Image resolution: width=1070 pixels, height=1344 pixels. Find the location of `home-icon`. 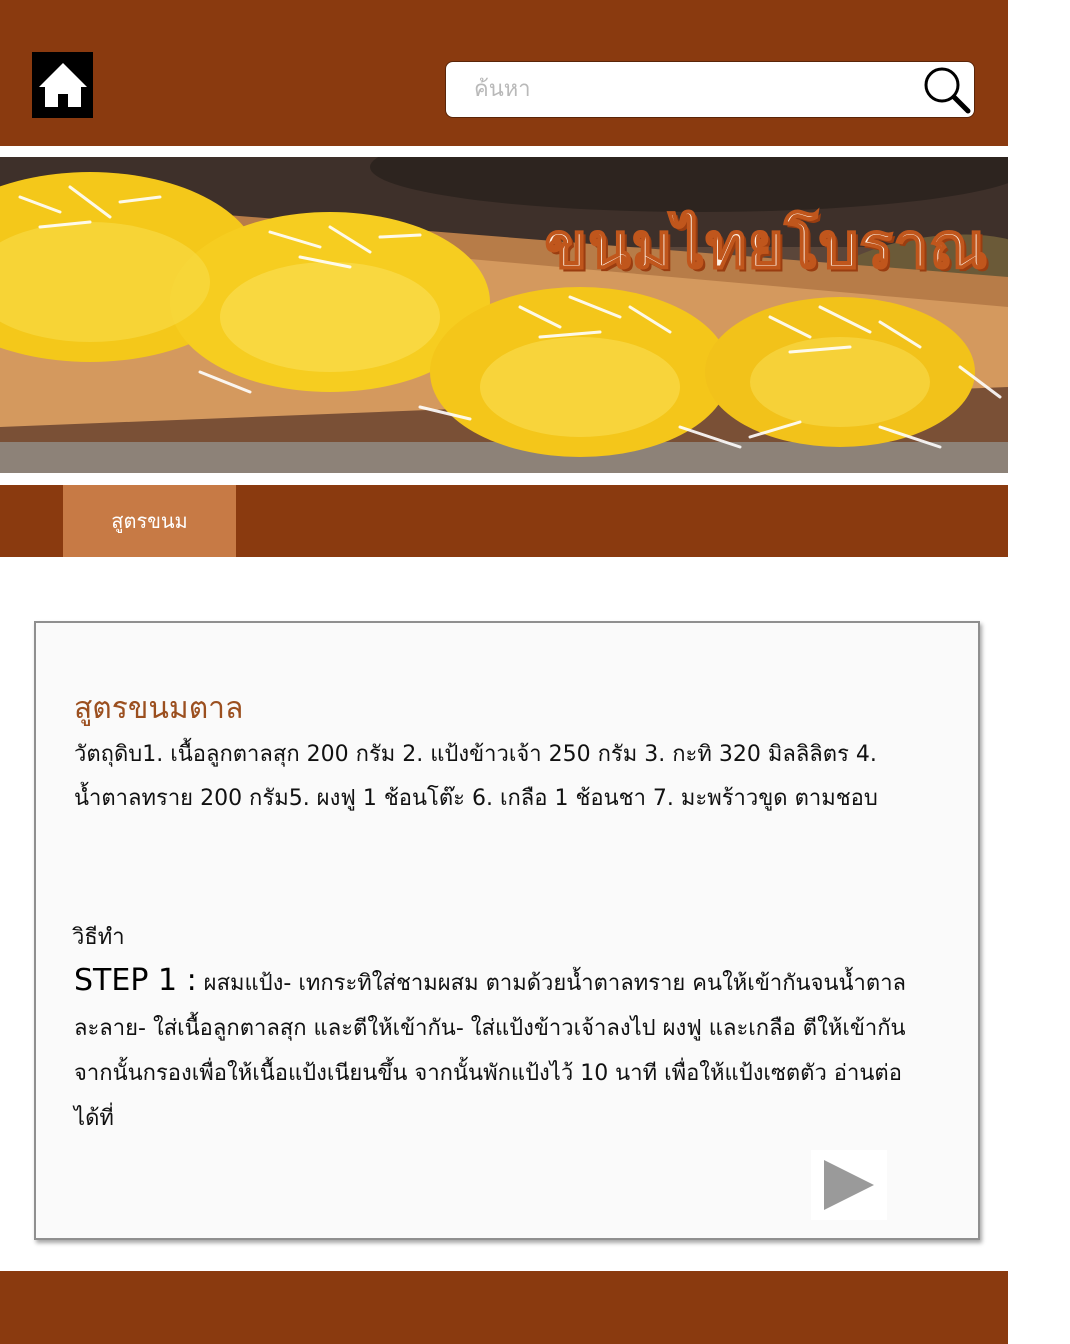

home-icon is located at coordinates (62, 85).